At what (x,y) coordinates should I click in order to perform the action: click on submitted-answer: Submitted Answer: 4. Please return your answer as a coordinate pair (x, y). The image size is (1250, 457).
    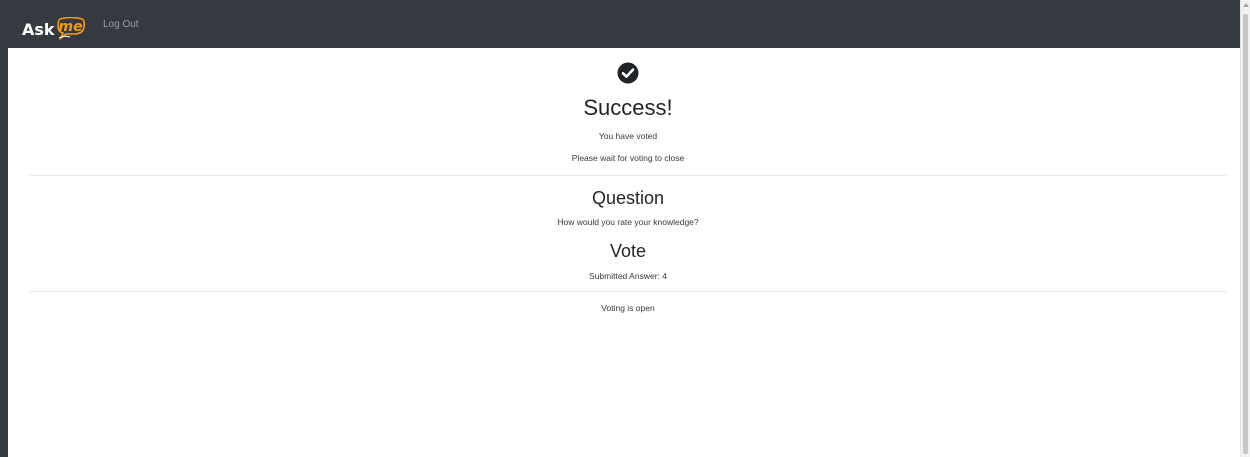
    Looking at the image, I should click on (628, 276).